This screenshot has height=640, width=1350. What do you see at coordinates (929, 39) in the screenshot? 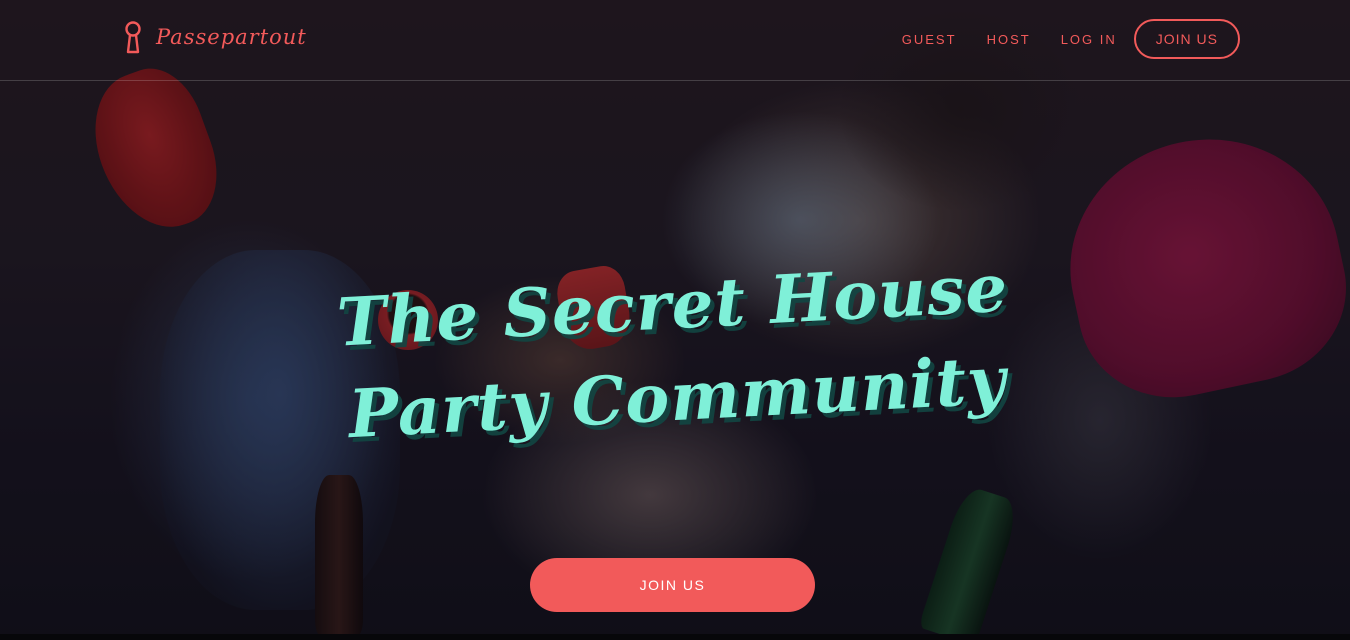
I see `nav-link-guest: GUEST` at bounding box center [929, 39].